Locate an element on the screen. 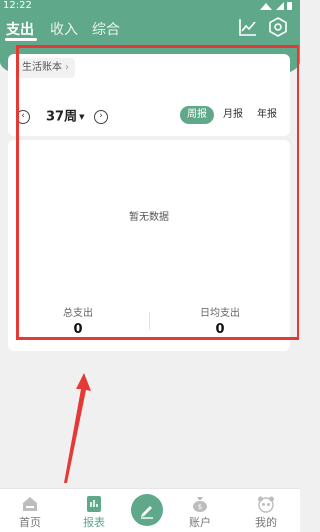 This screenshot has width=320, height=532. nav-account: $ 账户 is located at coordinates (200, 512).